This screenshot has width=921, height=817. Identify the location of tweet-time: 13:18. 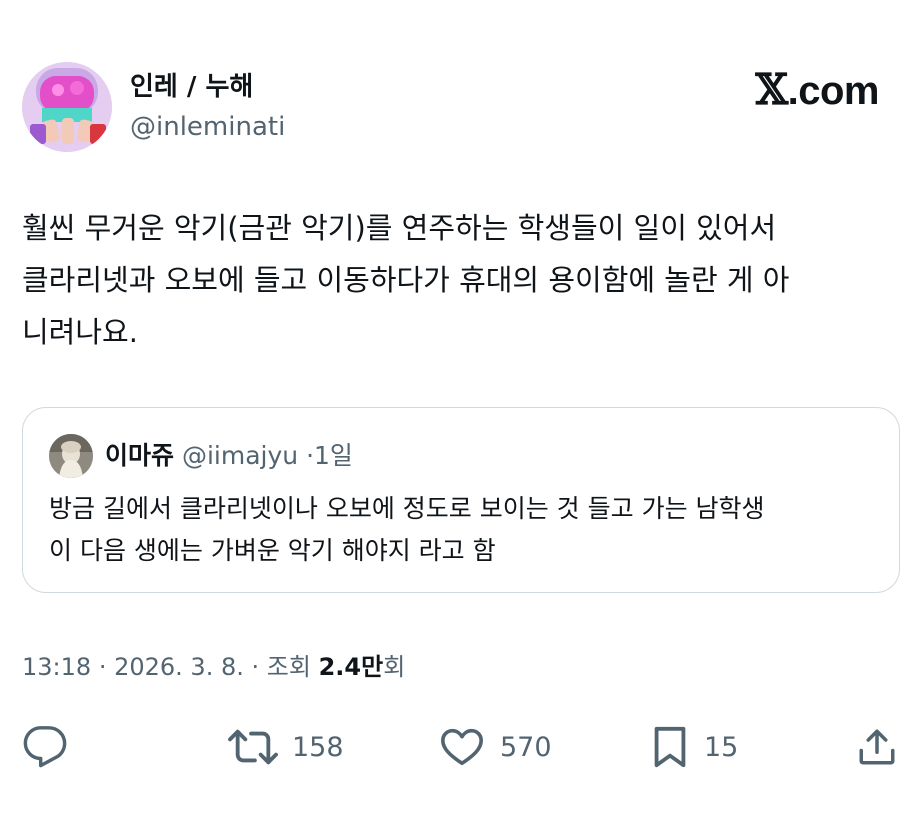
(56, 667).